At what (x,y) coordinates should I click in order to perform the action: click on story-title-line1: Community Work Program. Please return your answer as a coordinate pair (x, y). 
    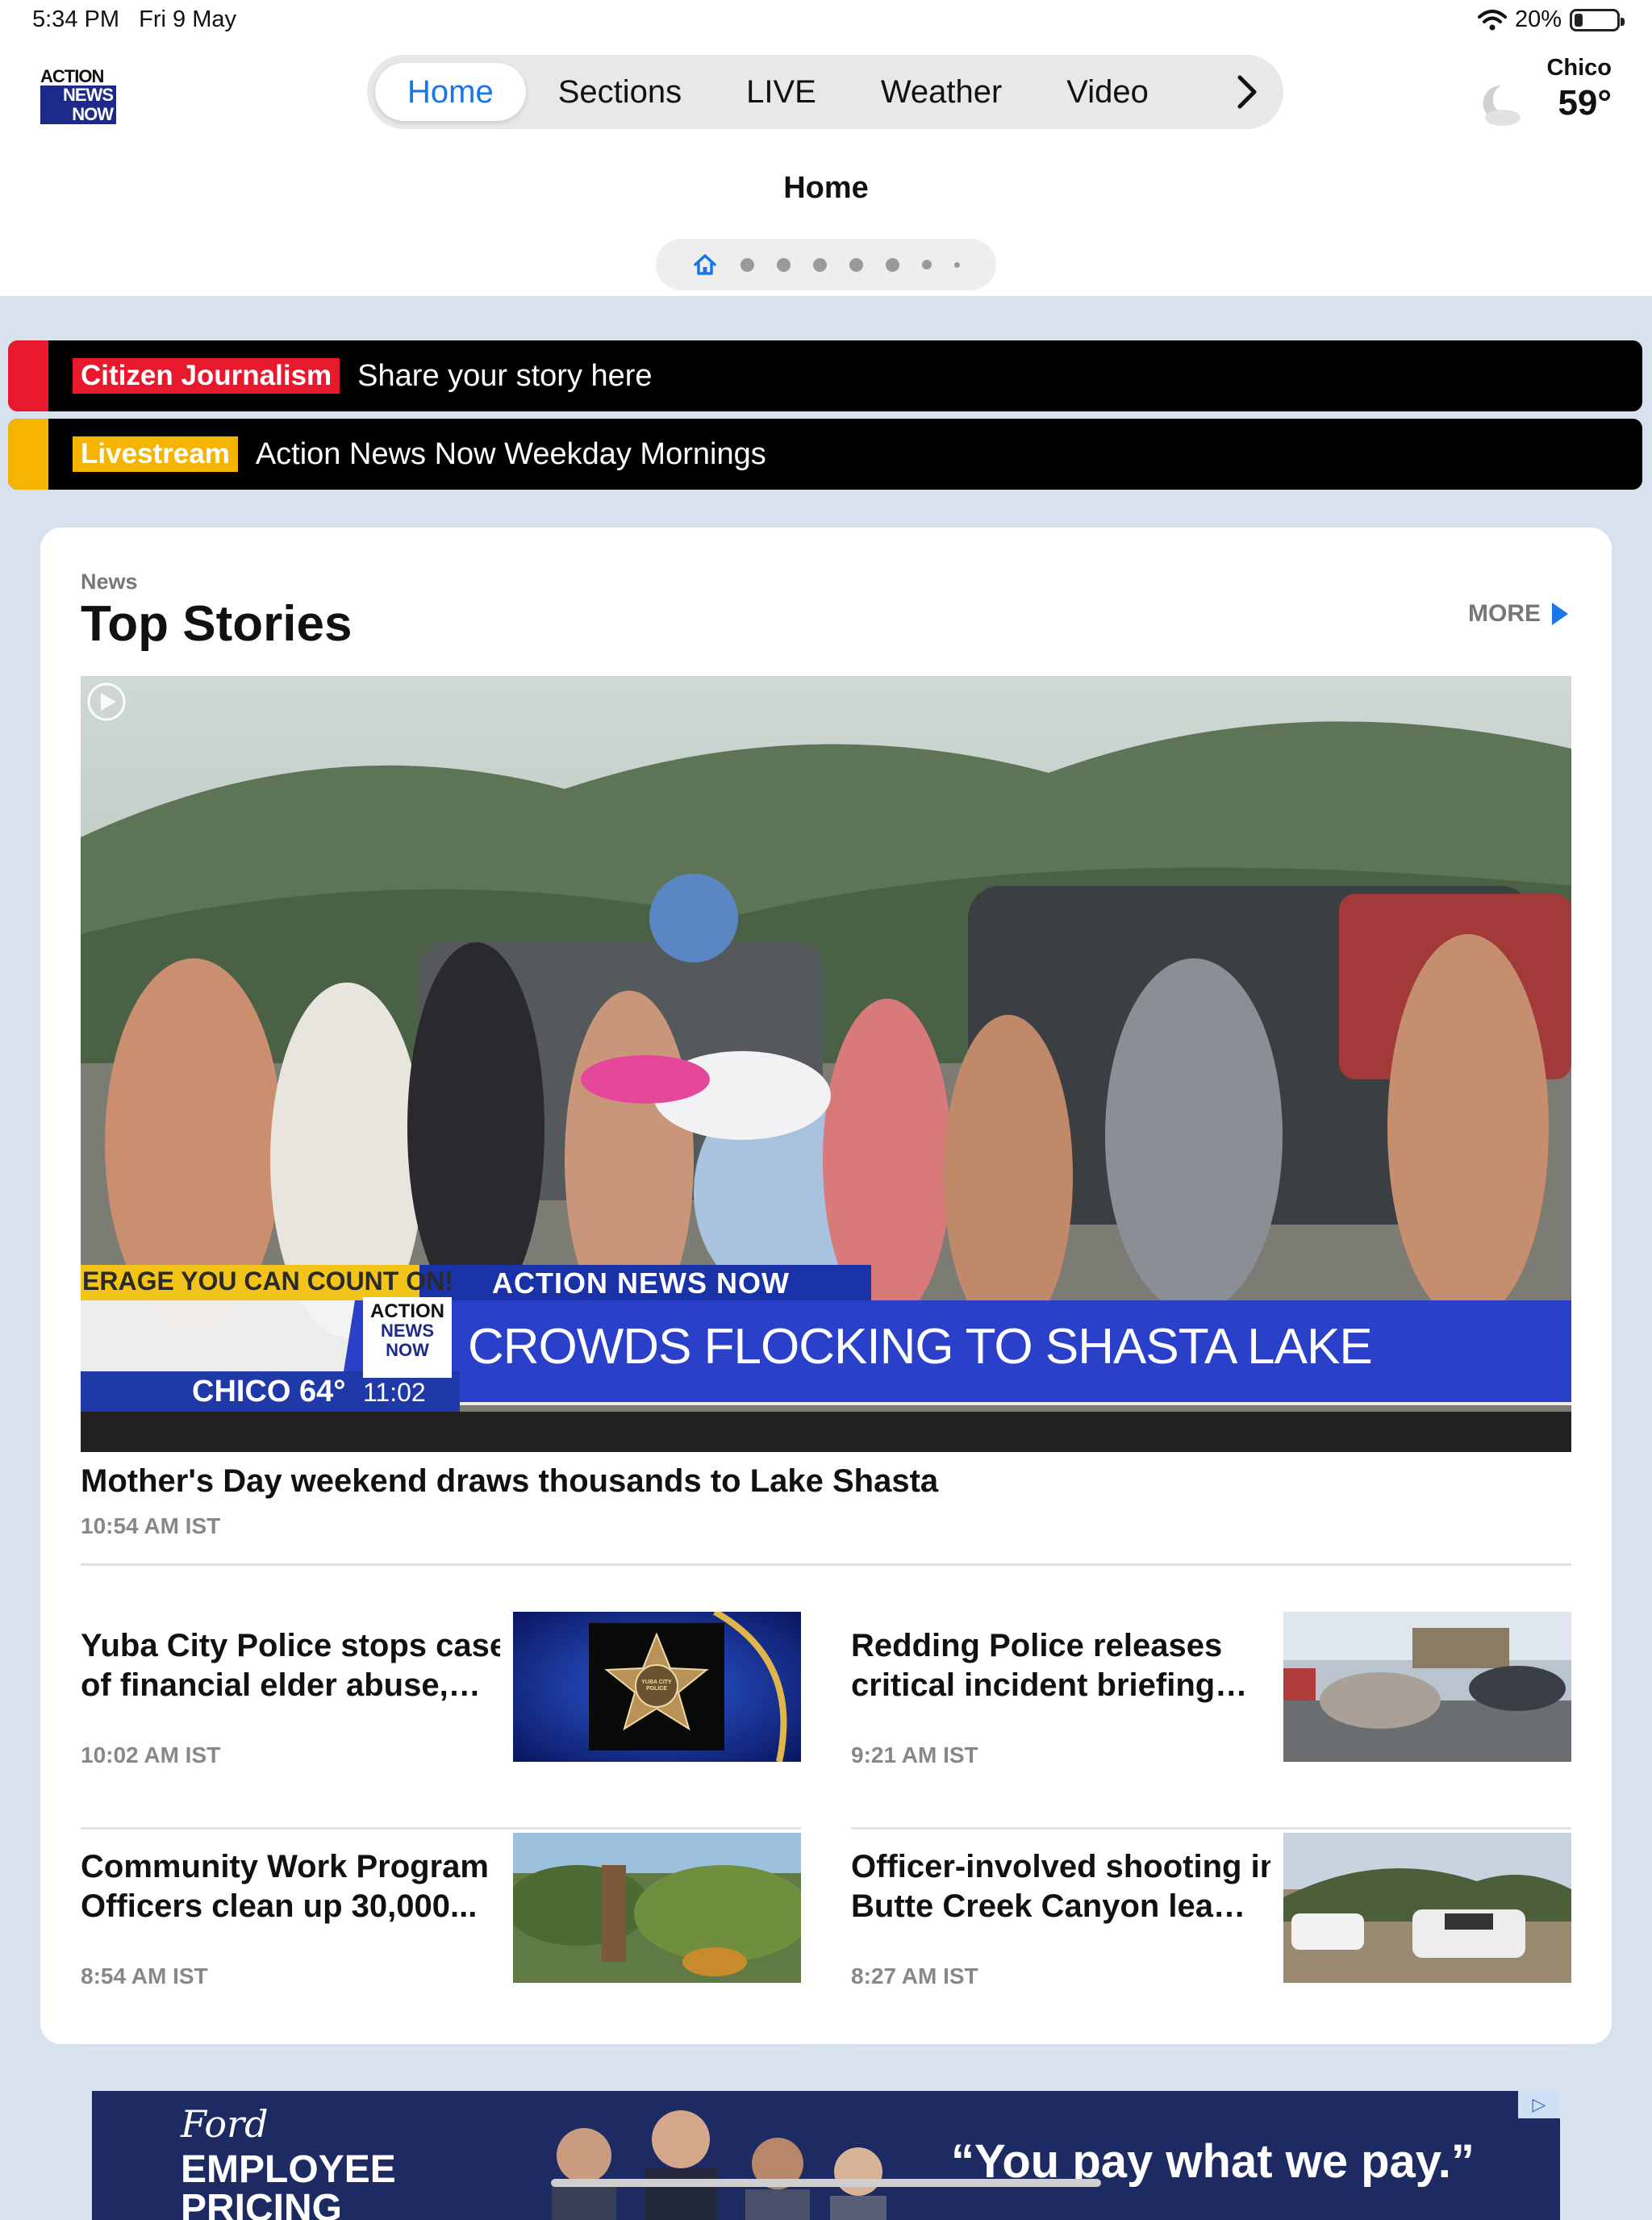
    Looking at the image, I should click on (285, 1866).